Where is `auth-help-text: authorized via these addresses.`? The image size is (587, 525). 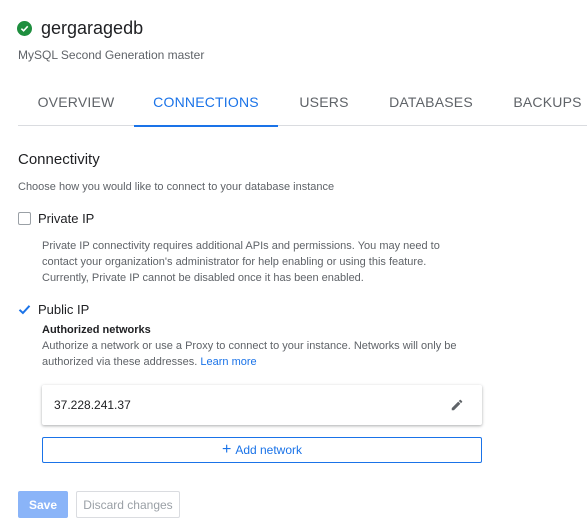 auth-help-text: authorized via these addresses. is located at coordinates (120, 362).